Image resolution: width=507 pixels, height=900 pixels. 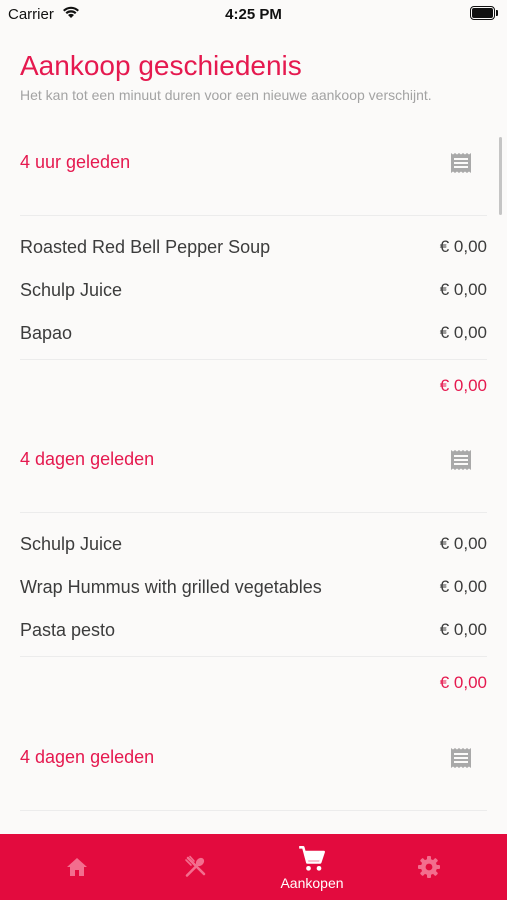 I want to click on purchase-date: 4 uur geleden, so click(x=75, y=162).